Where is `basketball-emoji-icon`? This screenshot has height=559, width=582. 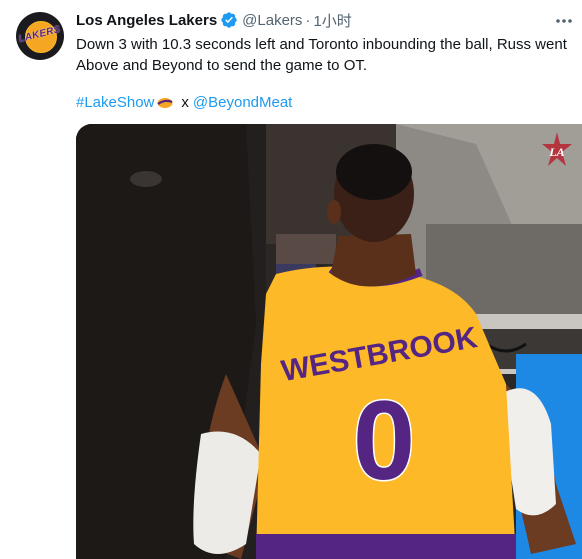 basketball-emoji-icon is located at coordinates (165, 103).